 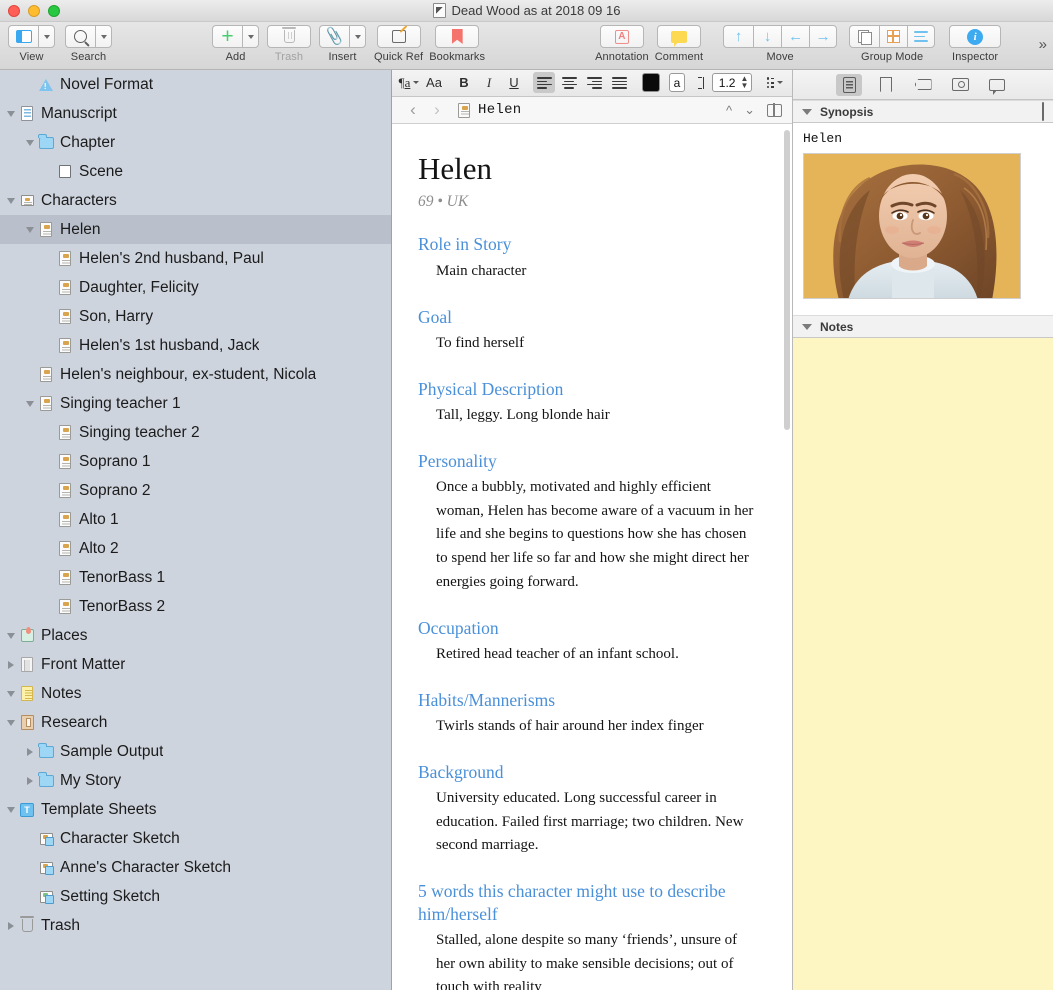 What do you see at coordinates (677, 83) in the screenshot?
I see `highlight-color-button: a` at bounding box center [677, 83].